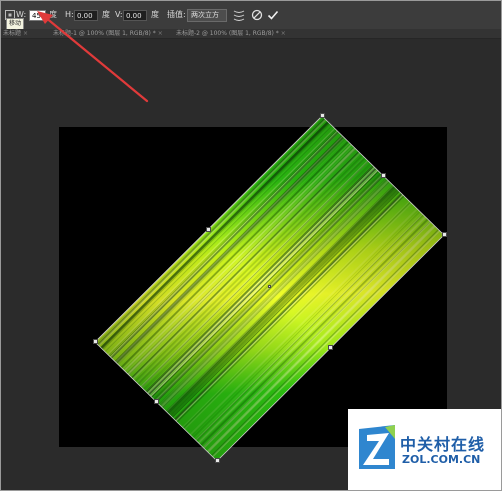  I want to click on h-skew-field: 0.00, so click(86, 15).